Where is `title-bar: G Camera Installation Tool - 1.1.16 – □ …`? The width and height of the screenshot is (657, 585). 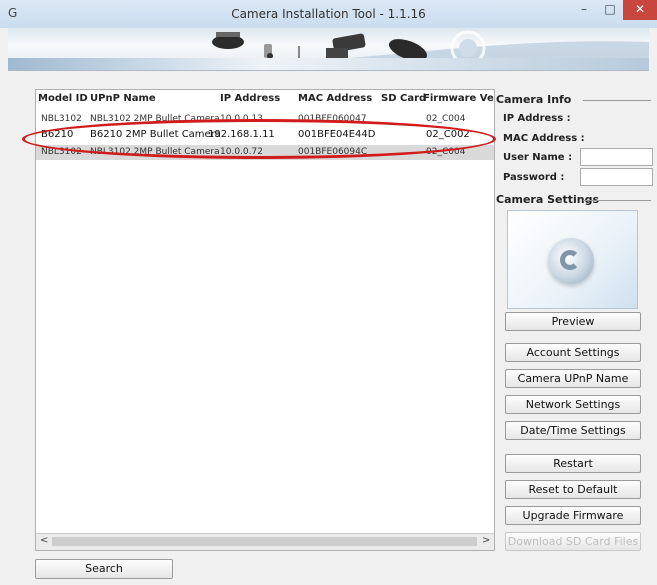
title-bar: G Camera Installation Tool - 1.1.16 – □ … is located at coordinates (328, 14).